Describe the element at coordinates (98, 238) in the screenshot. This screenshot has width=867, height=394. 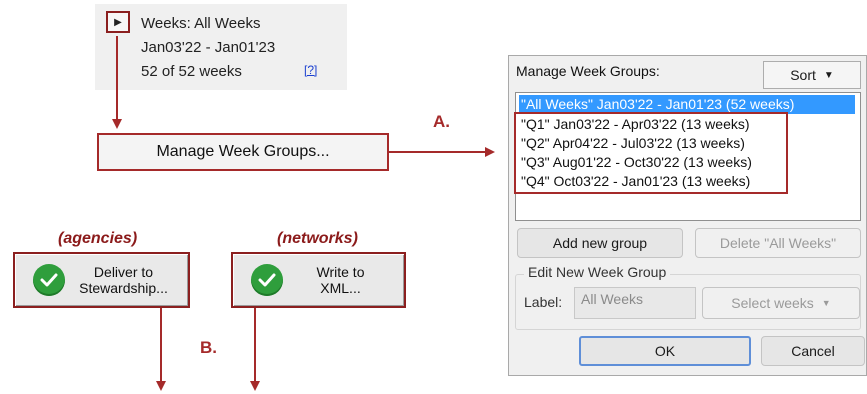
I see `role-agencies: (agencies)` at that location.